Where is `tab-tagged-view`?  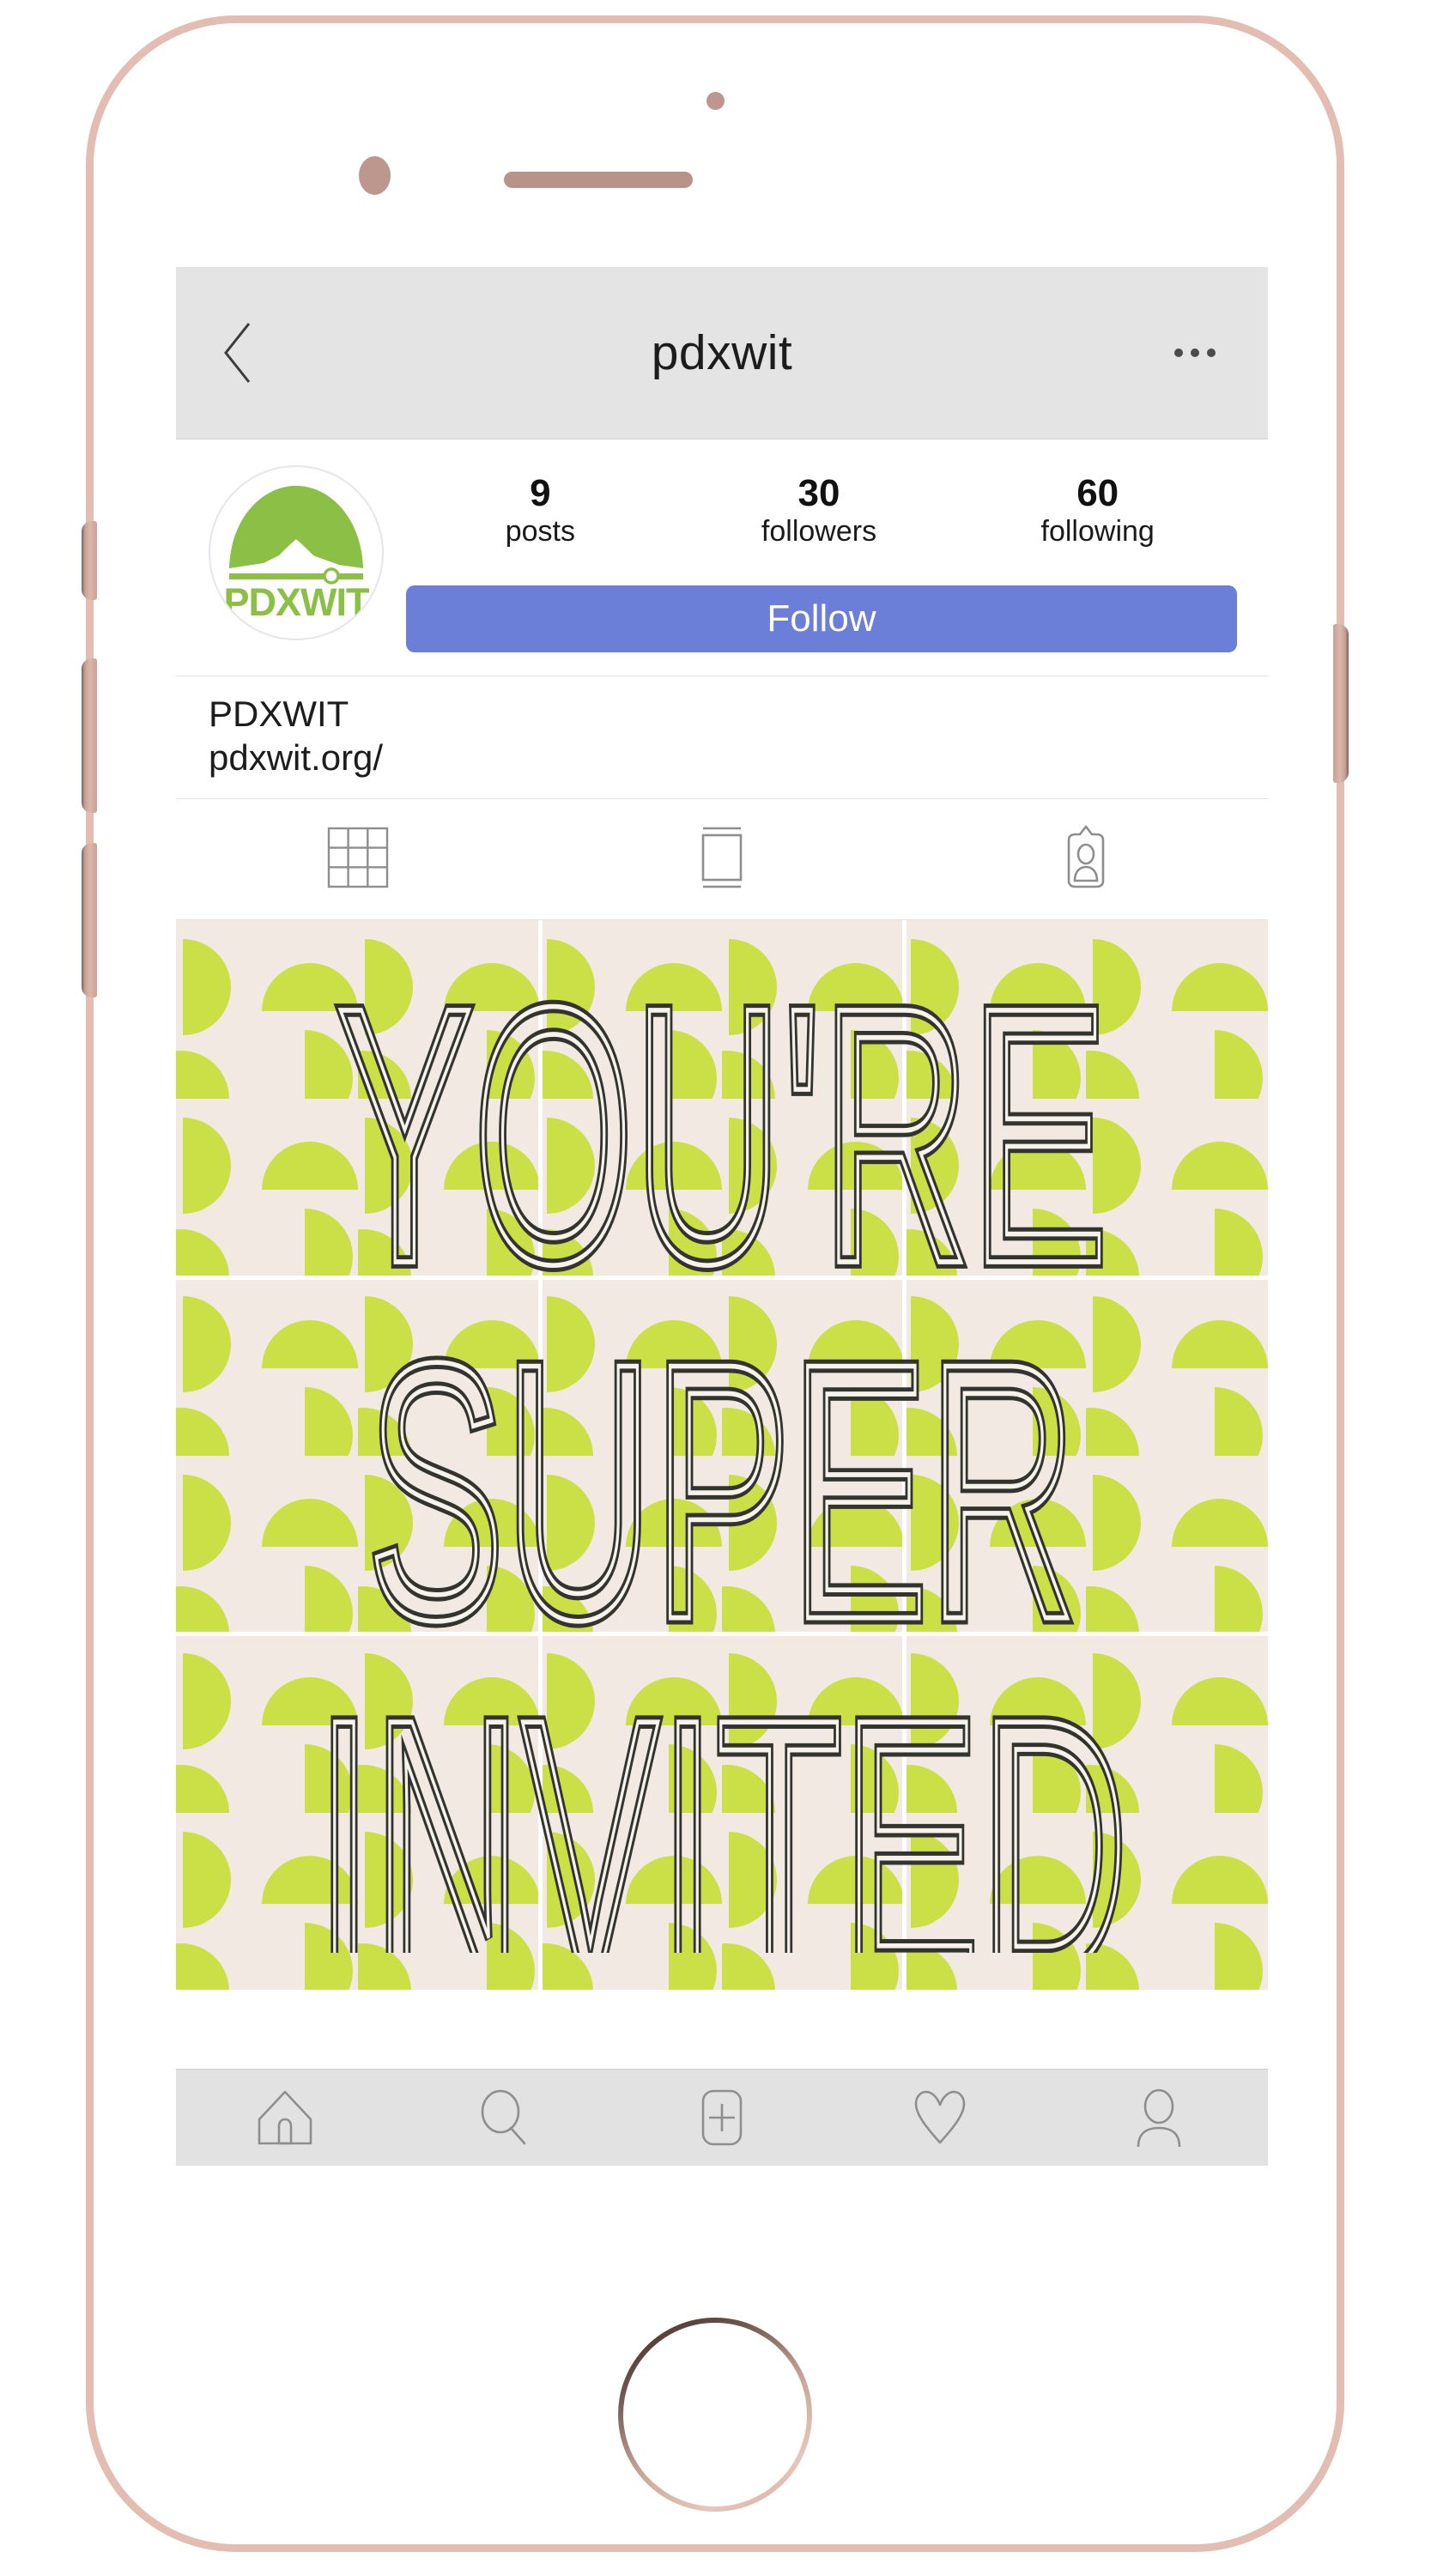
tab-tagged-view is located at coordinates (1086, 859).